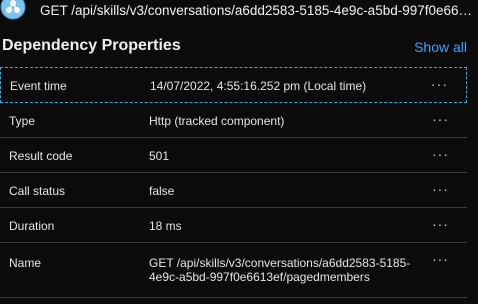  Describe the element at coordinates (165, 226) in the screenshot. I see `property-value: 18 ms` at that location.